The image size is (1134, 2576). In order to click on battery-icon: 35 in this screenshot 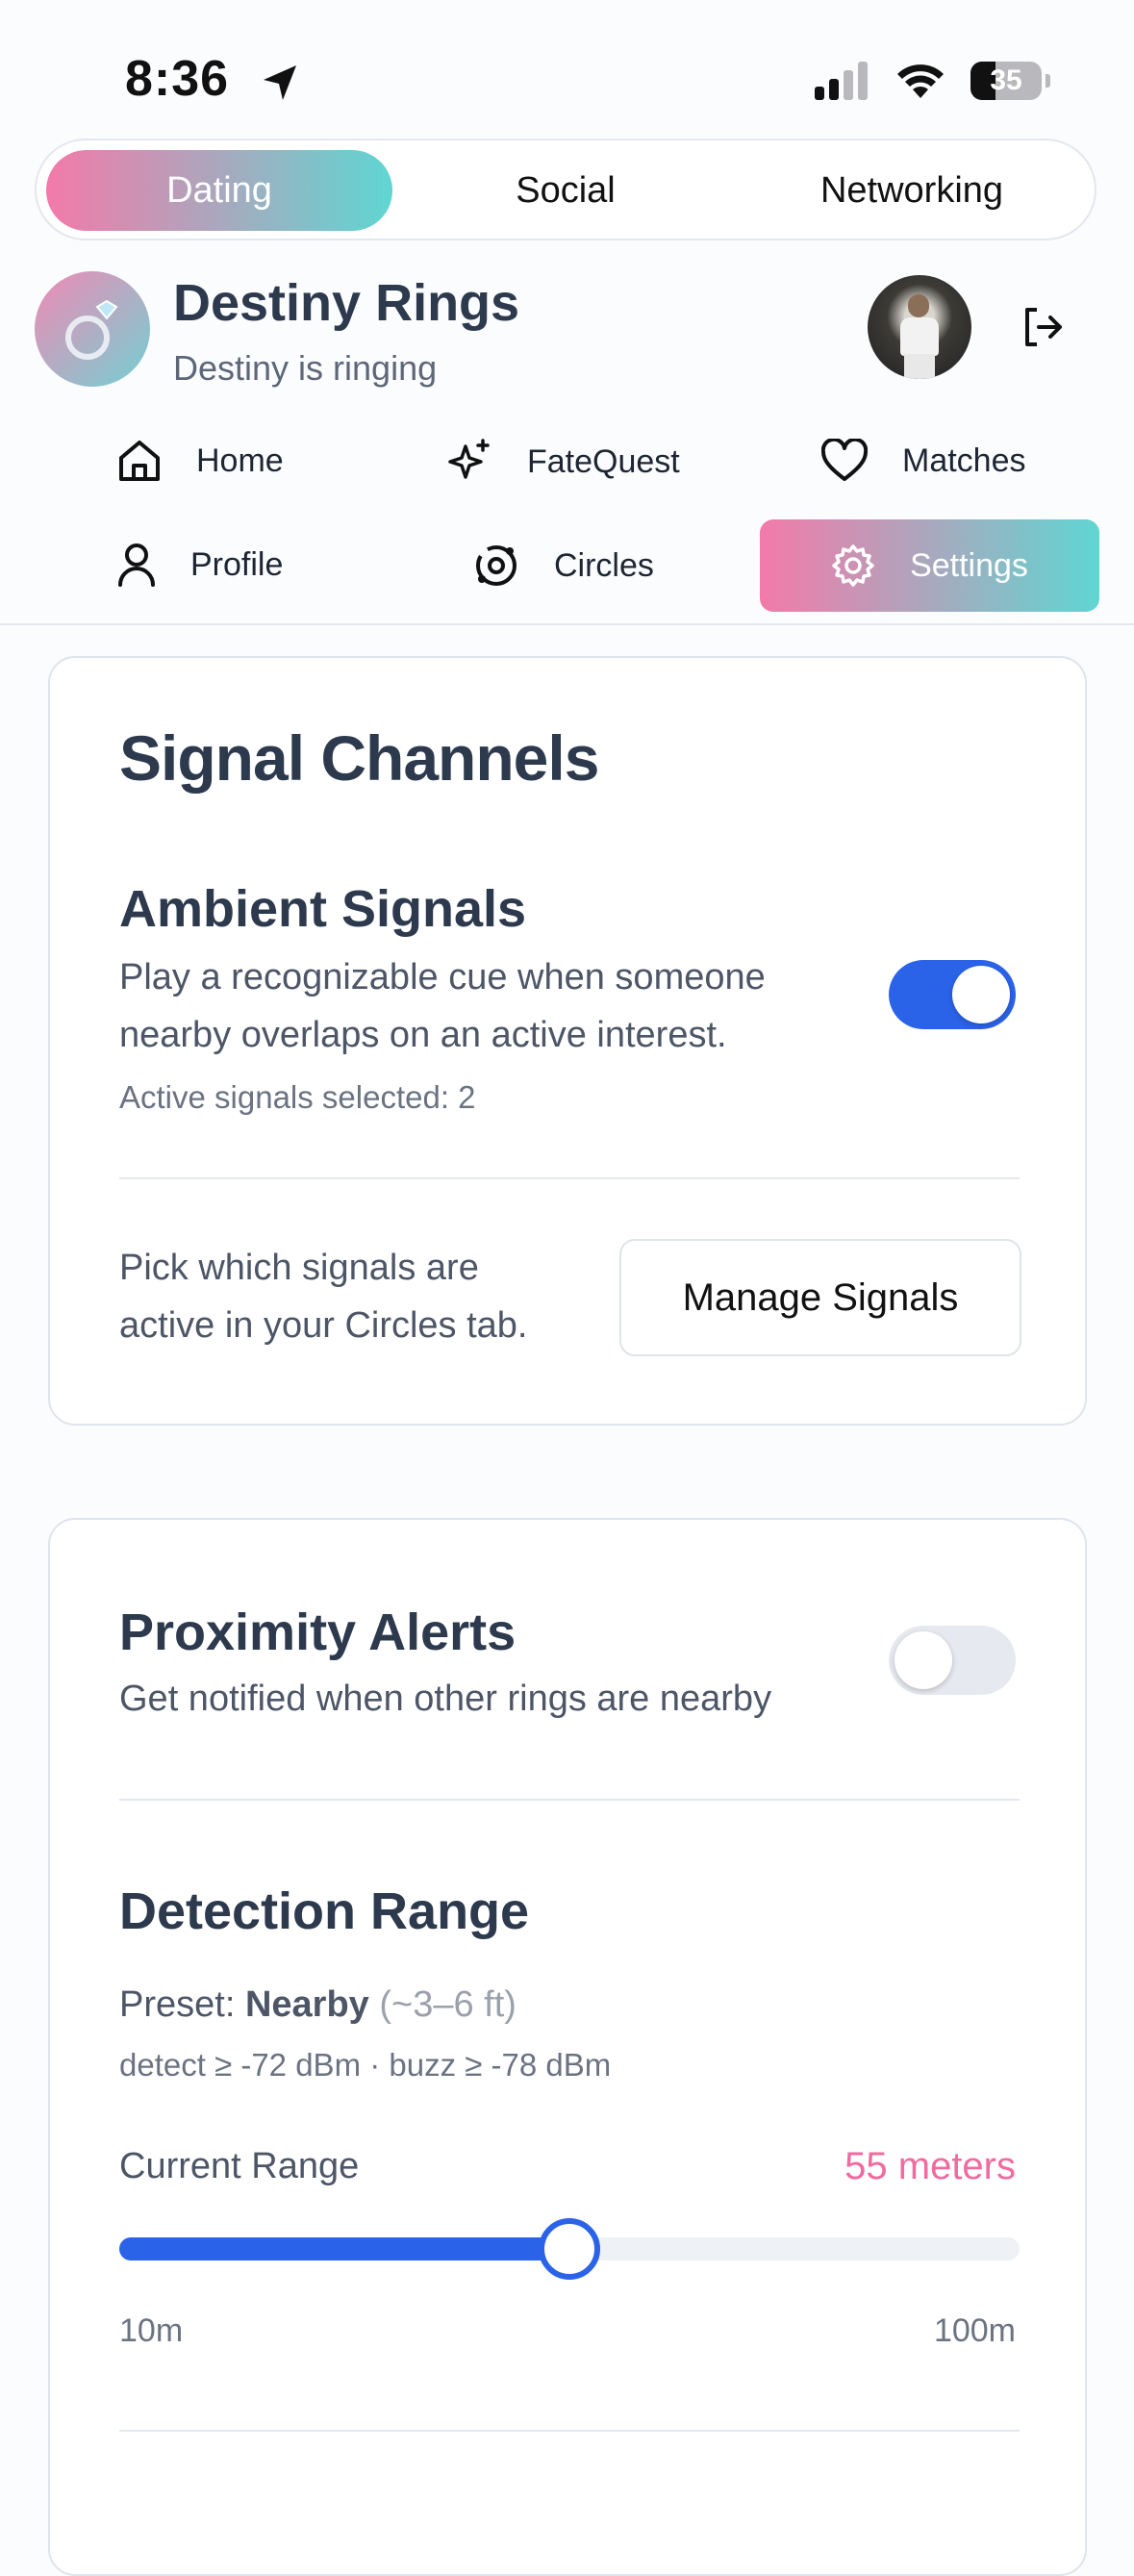, I will do `click(1010, 81)`.